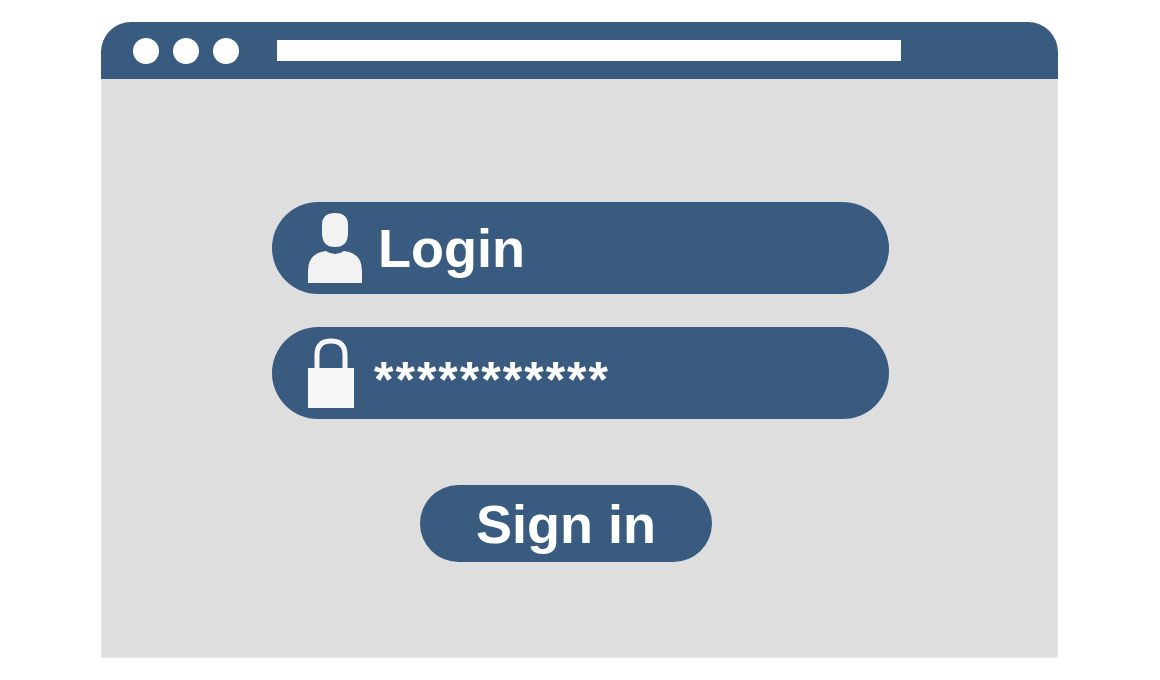 Image resolution: width=1160 pixels, height=680 pixels. What do you see at coordinates (580, 248) in the screenshot?
I see `username-field: Login` at bounding box center [580, 248].